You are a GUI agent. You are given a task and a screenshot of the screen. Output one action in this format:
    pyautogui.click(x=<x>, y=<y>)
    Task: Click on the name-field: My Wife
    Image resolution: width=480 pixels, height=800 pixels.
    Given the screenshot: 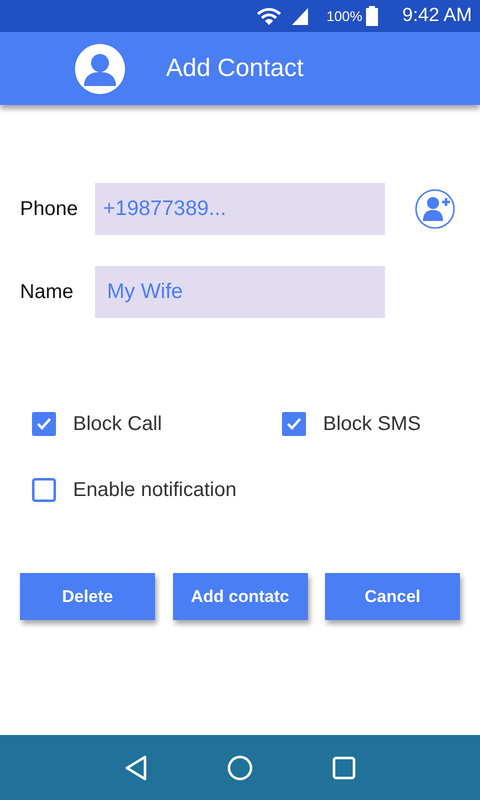 What is the action you would take?
    pyautogui.click(x=240, y=292)
    